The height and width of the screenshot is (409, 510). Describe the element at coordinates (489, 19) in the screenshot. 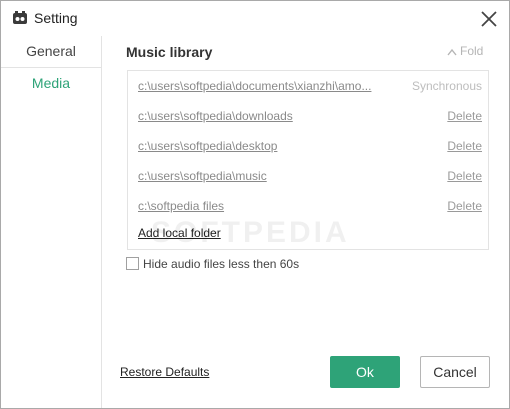

I see `close-icon` at that location.